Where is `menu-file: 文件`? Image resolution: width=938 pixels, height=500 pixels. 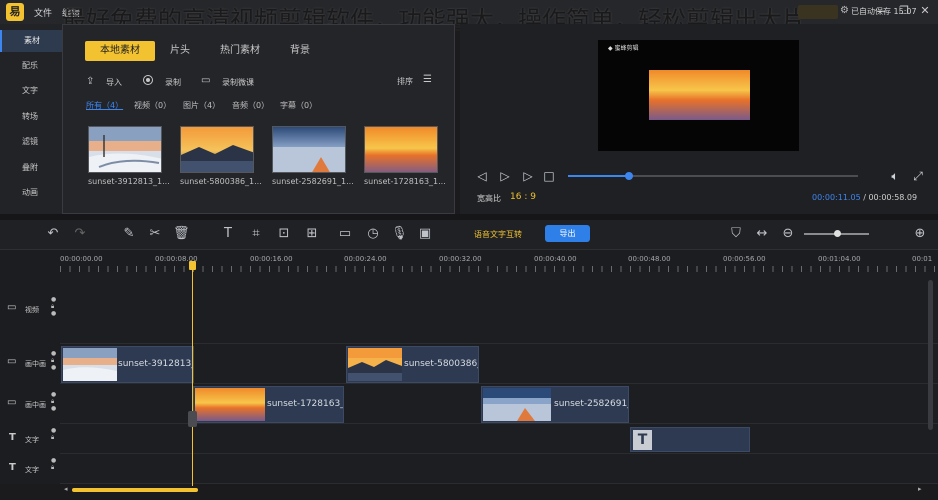
menu-file: 文件 is located at coordinates (43, 12).